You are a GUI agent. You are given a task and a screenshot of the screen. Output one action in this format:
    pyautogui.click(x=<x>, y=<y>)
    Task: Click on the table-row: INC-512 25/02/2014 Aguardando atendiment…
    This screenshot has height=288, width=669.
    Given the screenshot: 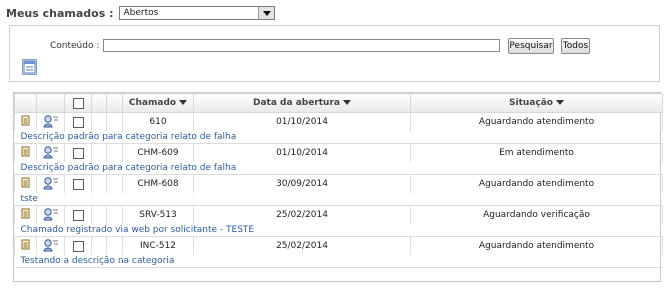 What is the action you would take?
    pyautogui.click(x=338, y=245)
    